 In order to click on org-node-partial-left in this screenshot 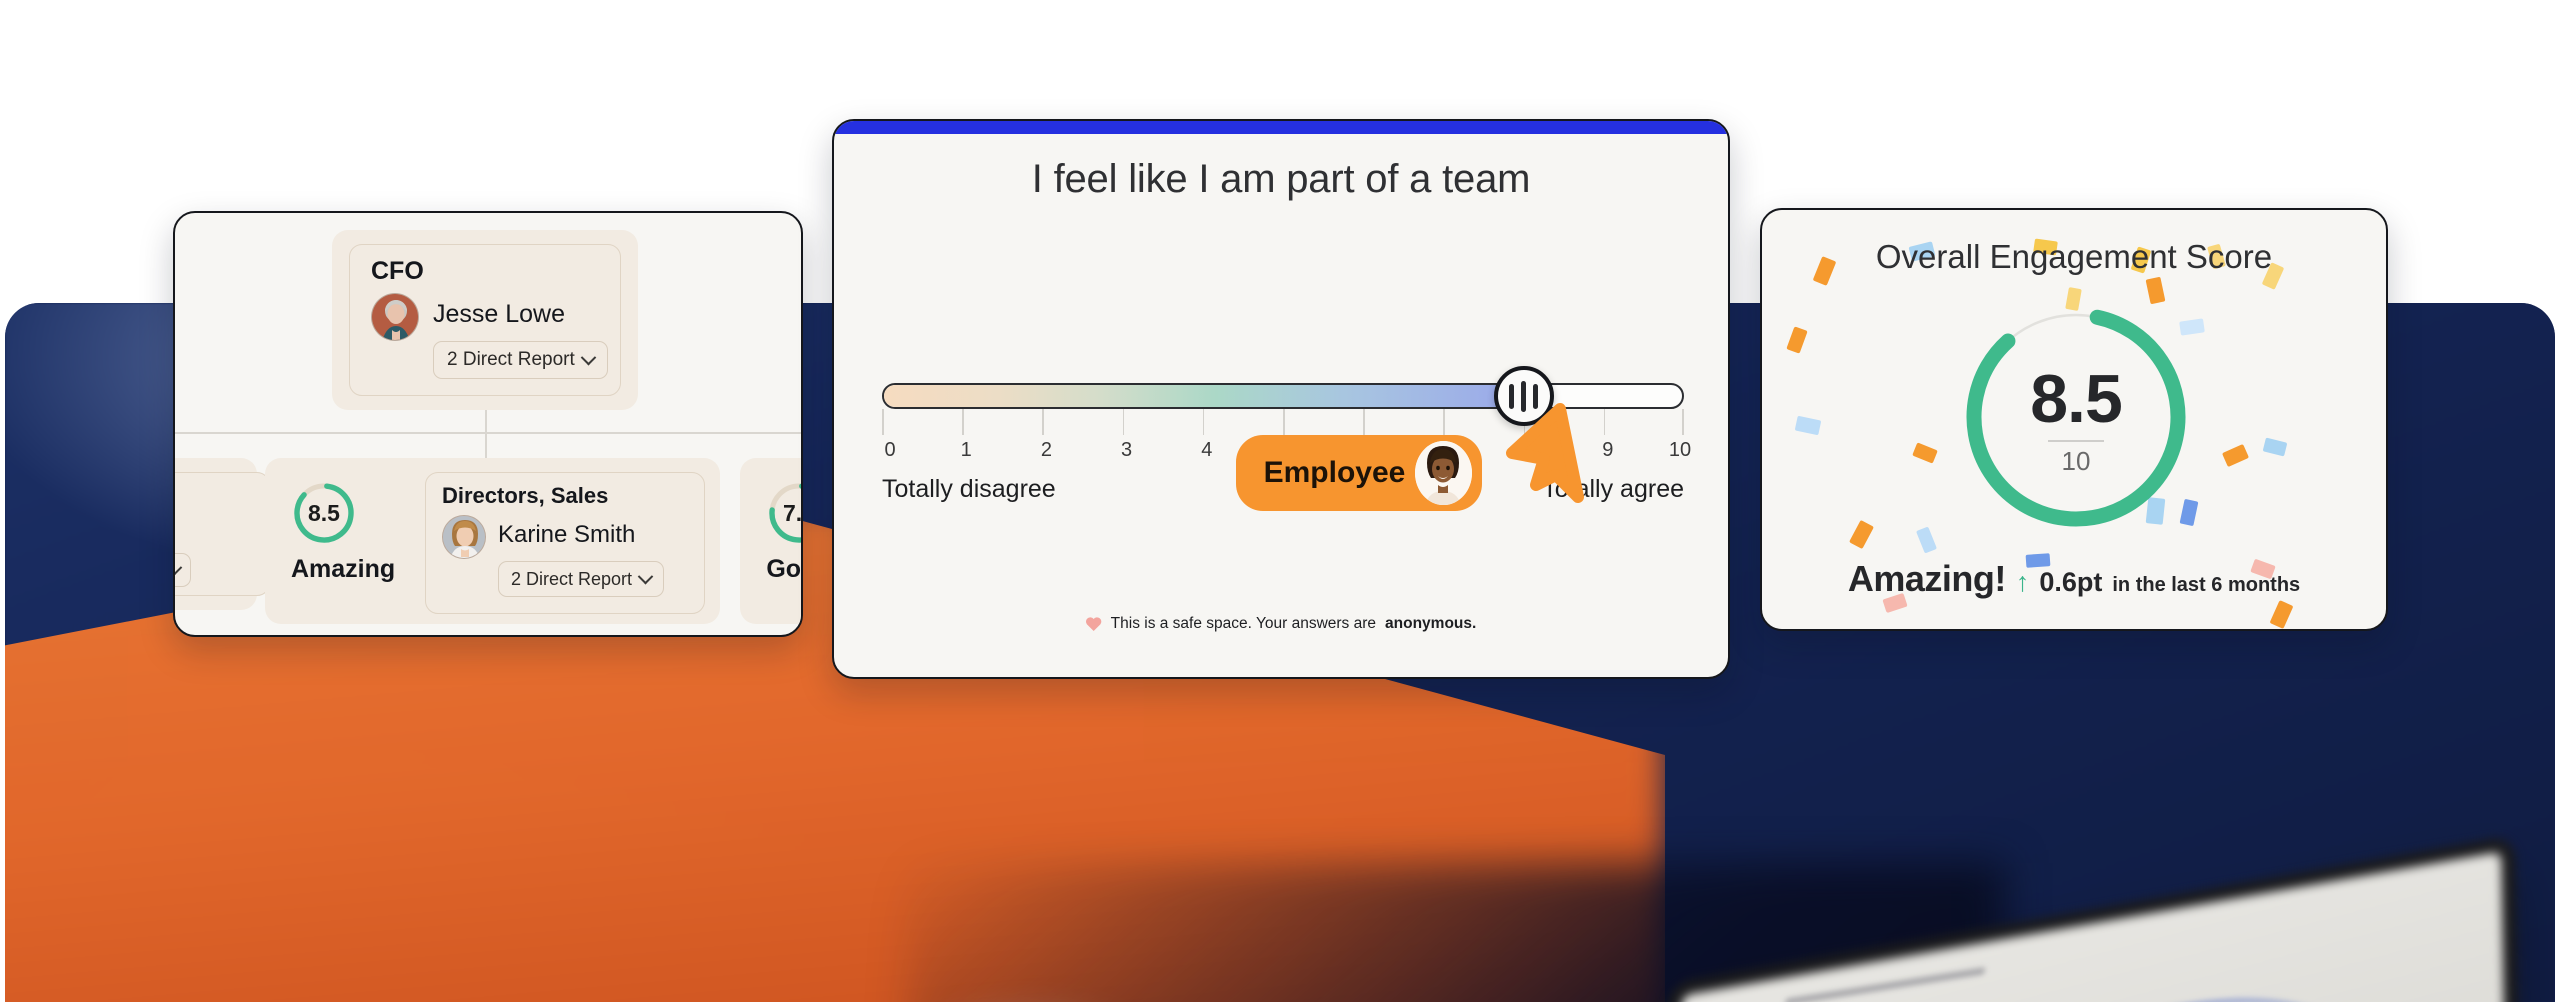, I will do `click(222, 534)`.